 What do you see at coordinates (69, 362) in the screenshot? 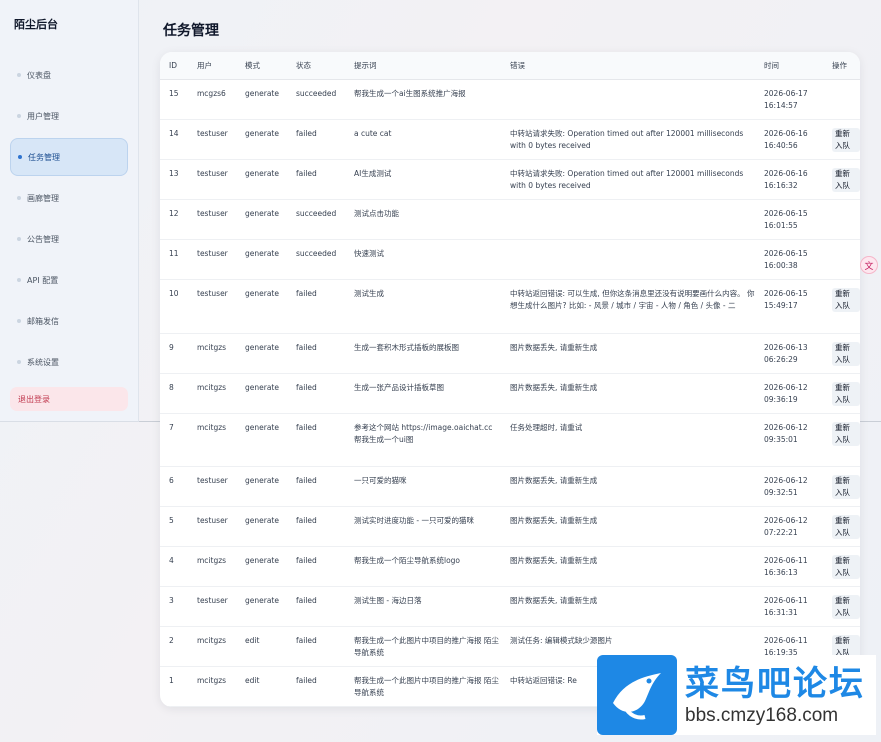
I see `sidebar-item-settings: 系统设置` at bounding box center [69, 362].